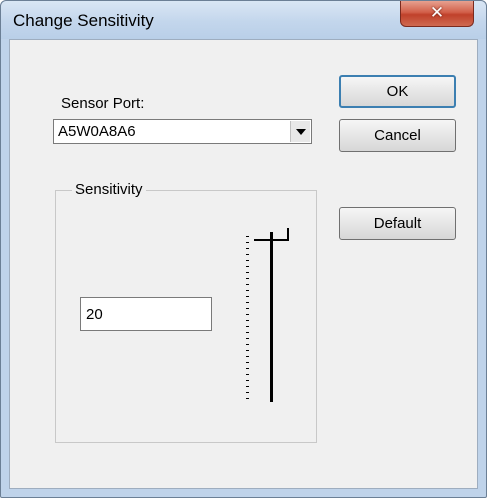 The image size is (489, 500). I want to click on close-icon: ✕, so click(437, 13).